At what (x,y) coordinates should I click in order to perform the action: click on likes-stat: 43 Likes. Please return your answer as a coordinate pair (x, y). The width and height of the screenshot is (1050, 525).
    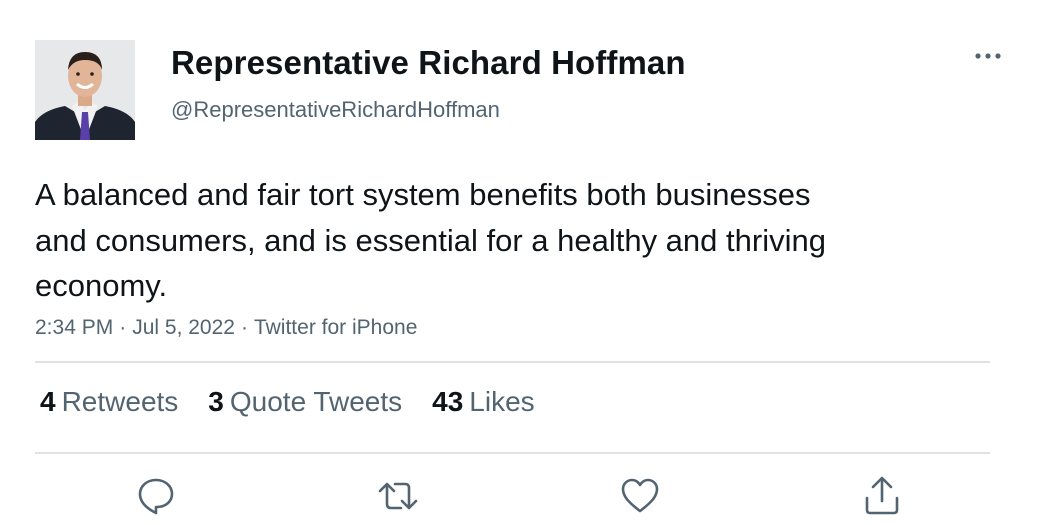
    Looking at the image, I should click on (483, 402).